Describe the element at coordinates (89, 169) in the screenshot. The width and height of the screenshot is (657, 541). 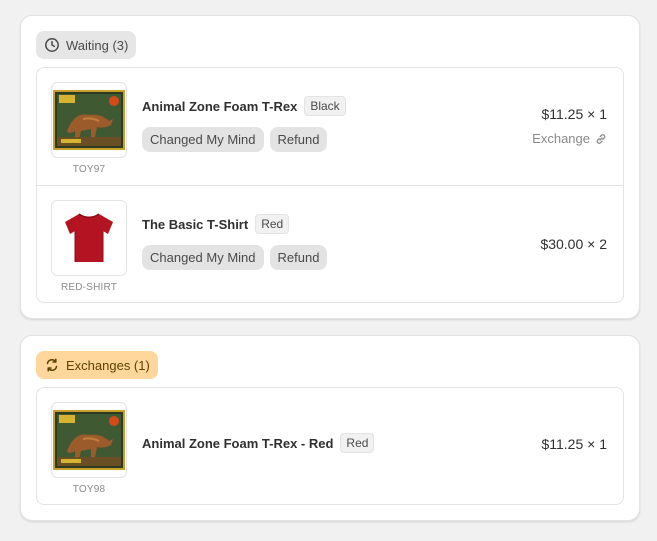
I see `sku-label: TOY97` at that location.